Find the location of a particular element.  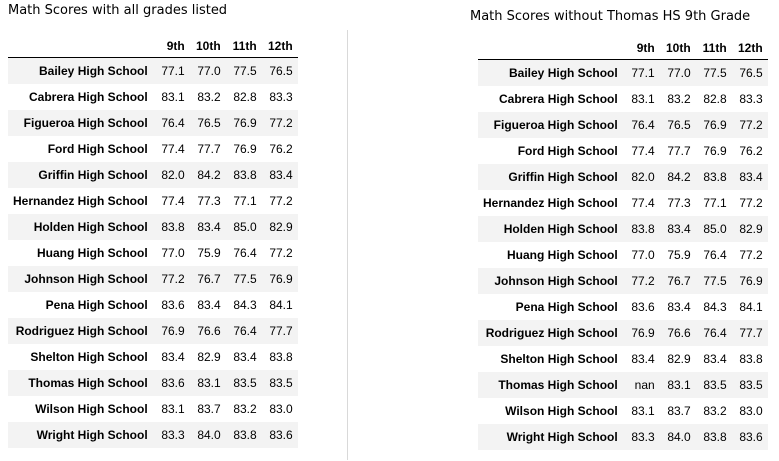

score-cell-g12: 77.7 is located at coordinates (281, 331).